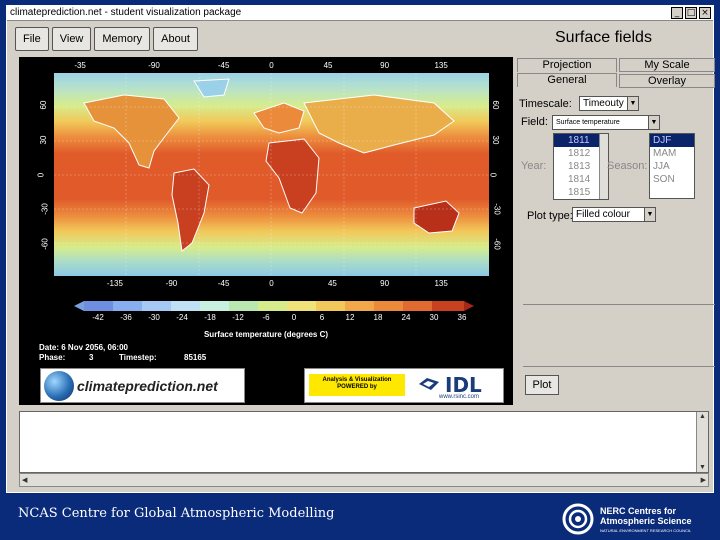  What do you see at coordinates (667, 65) in the screenshot?
I see `tab-my-scale: My Scale` at bounding box center [667, 65].